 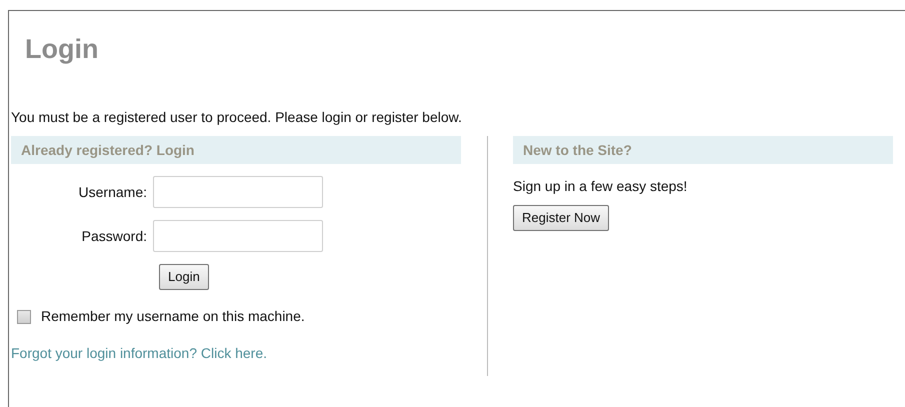 What do you see at coordinates (113, 192) in the screenshot?
I see `field-label: Username:` at bounding box center [113, 192].